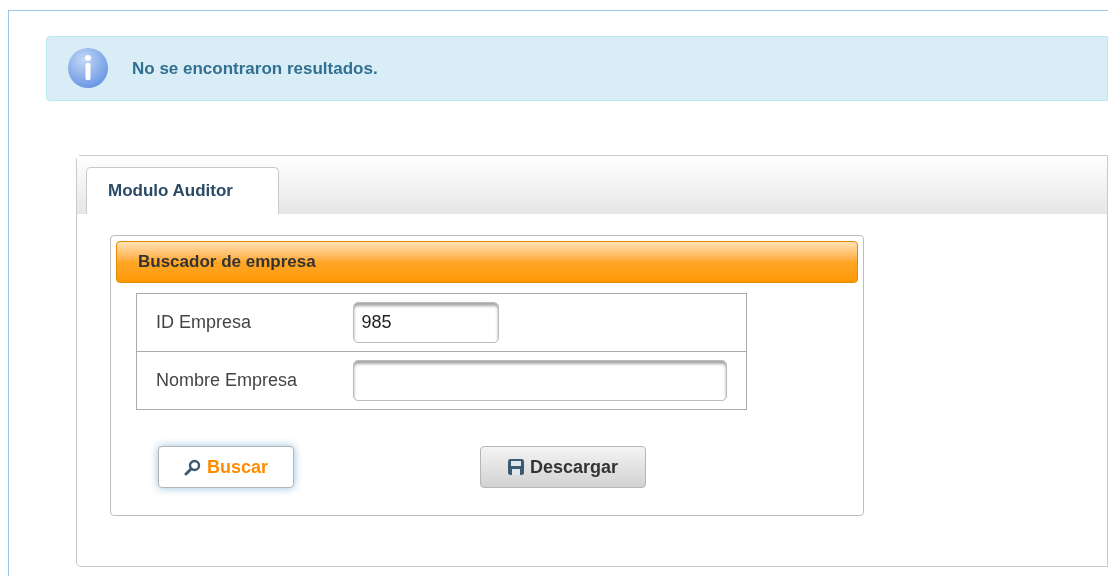 The height and width of the screenshot is (576, 1108). What do you see at coordinates (227, 380) in the screenshot?
I see `field-label: Nombre Empresa` at bounding box center [227, 380].